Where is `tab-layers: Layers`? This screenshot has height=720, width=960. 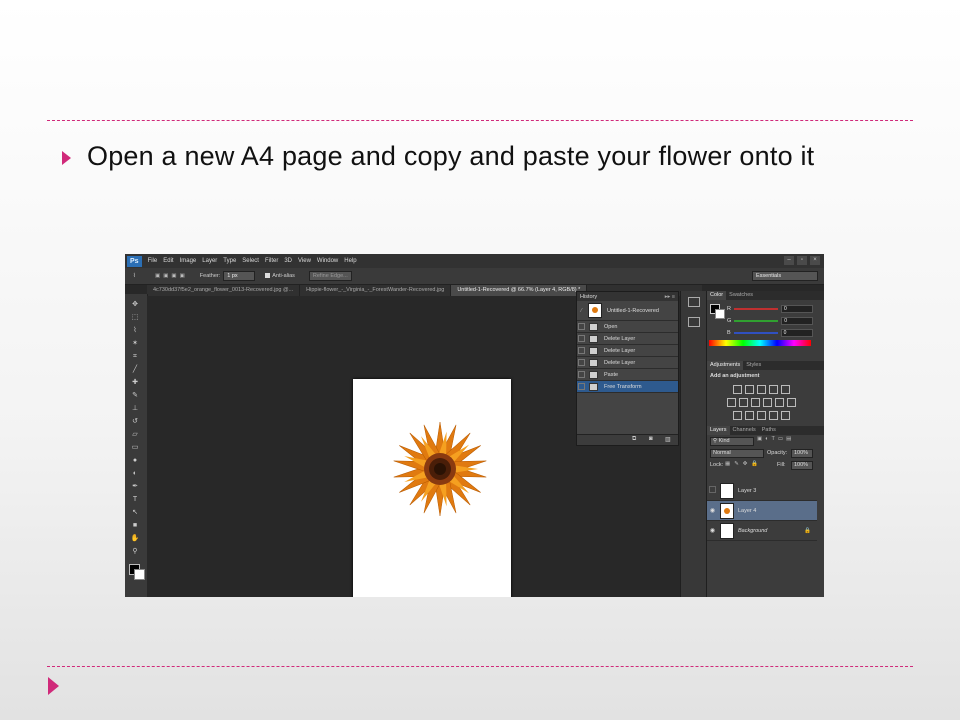 tab-layers: Layers is located at coordinates (718, 430).